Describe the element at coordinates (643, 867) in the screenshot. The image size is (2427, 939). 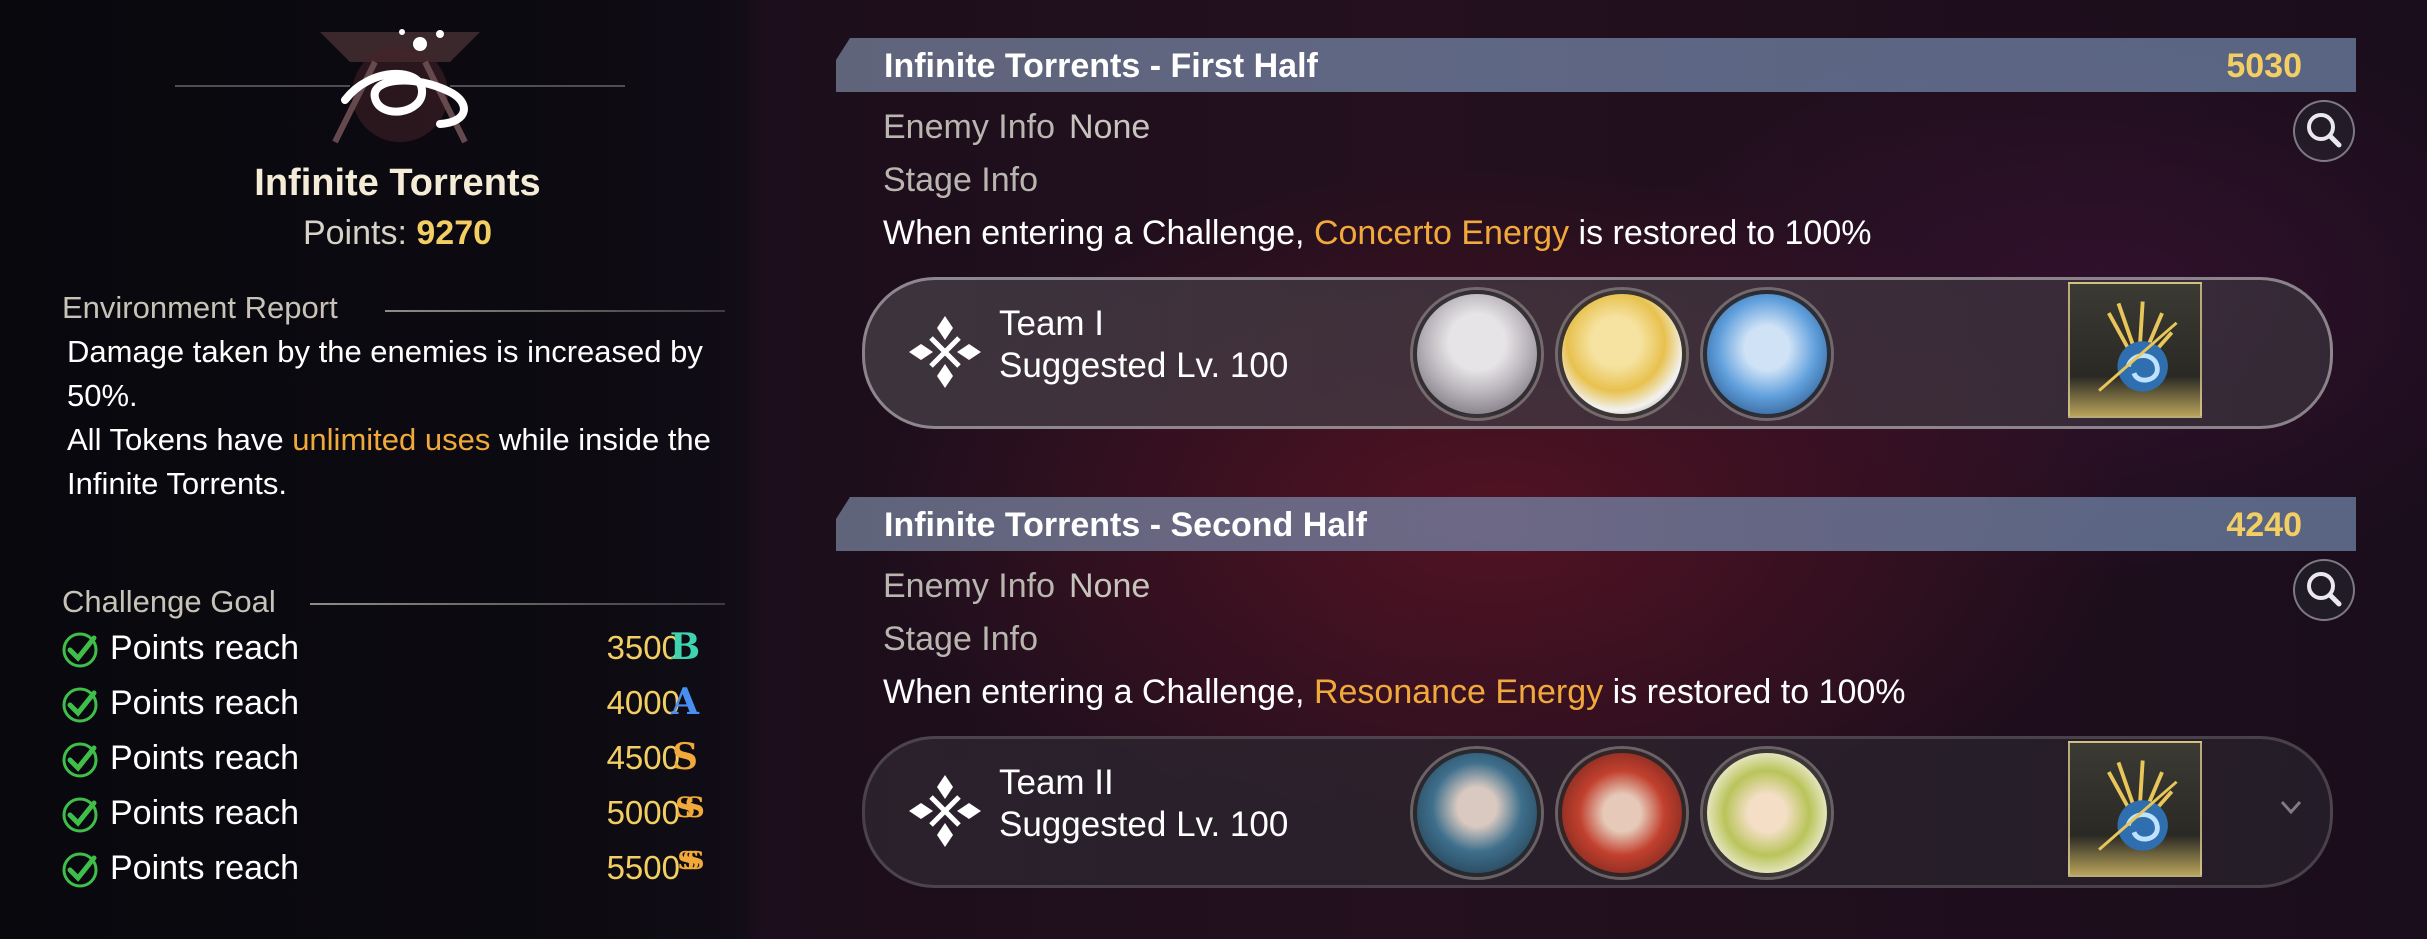
I see `goal-value: 5500` at that location.